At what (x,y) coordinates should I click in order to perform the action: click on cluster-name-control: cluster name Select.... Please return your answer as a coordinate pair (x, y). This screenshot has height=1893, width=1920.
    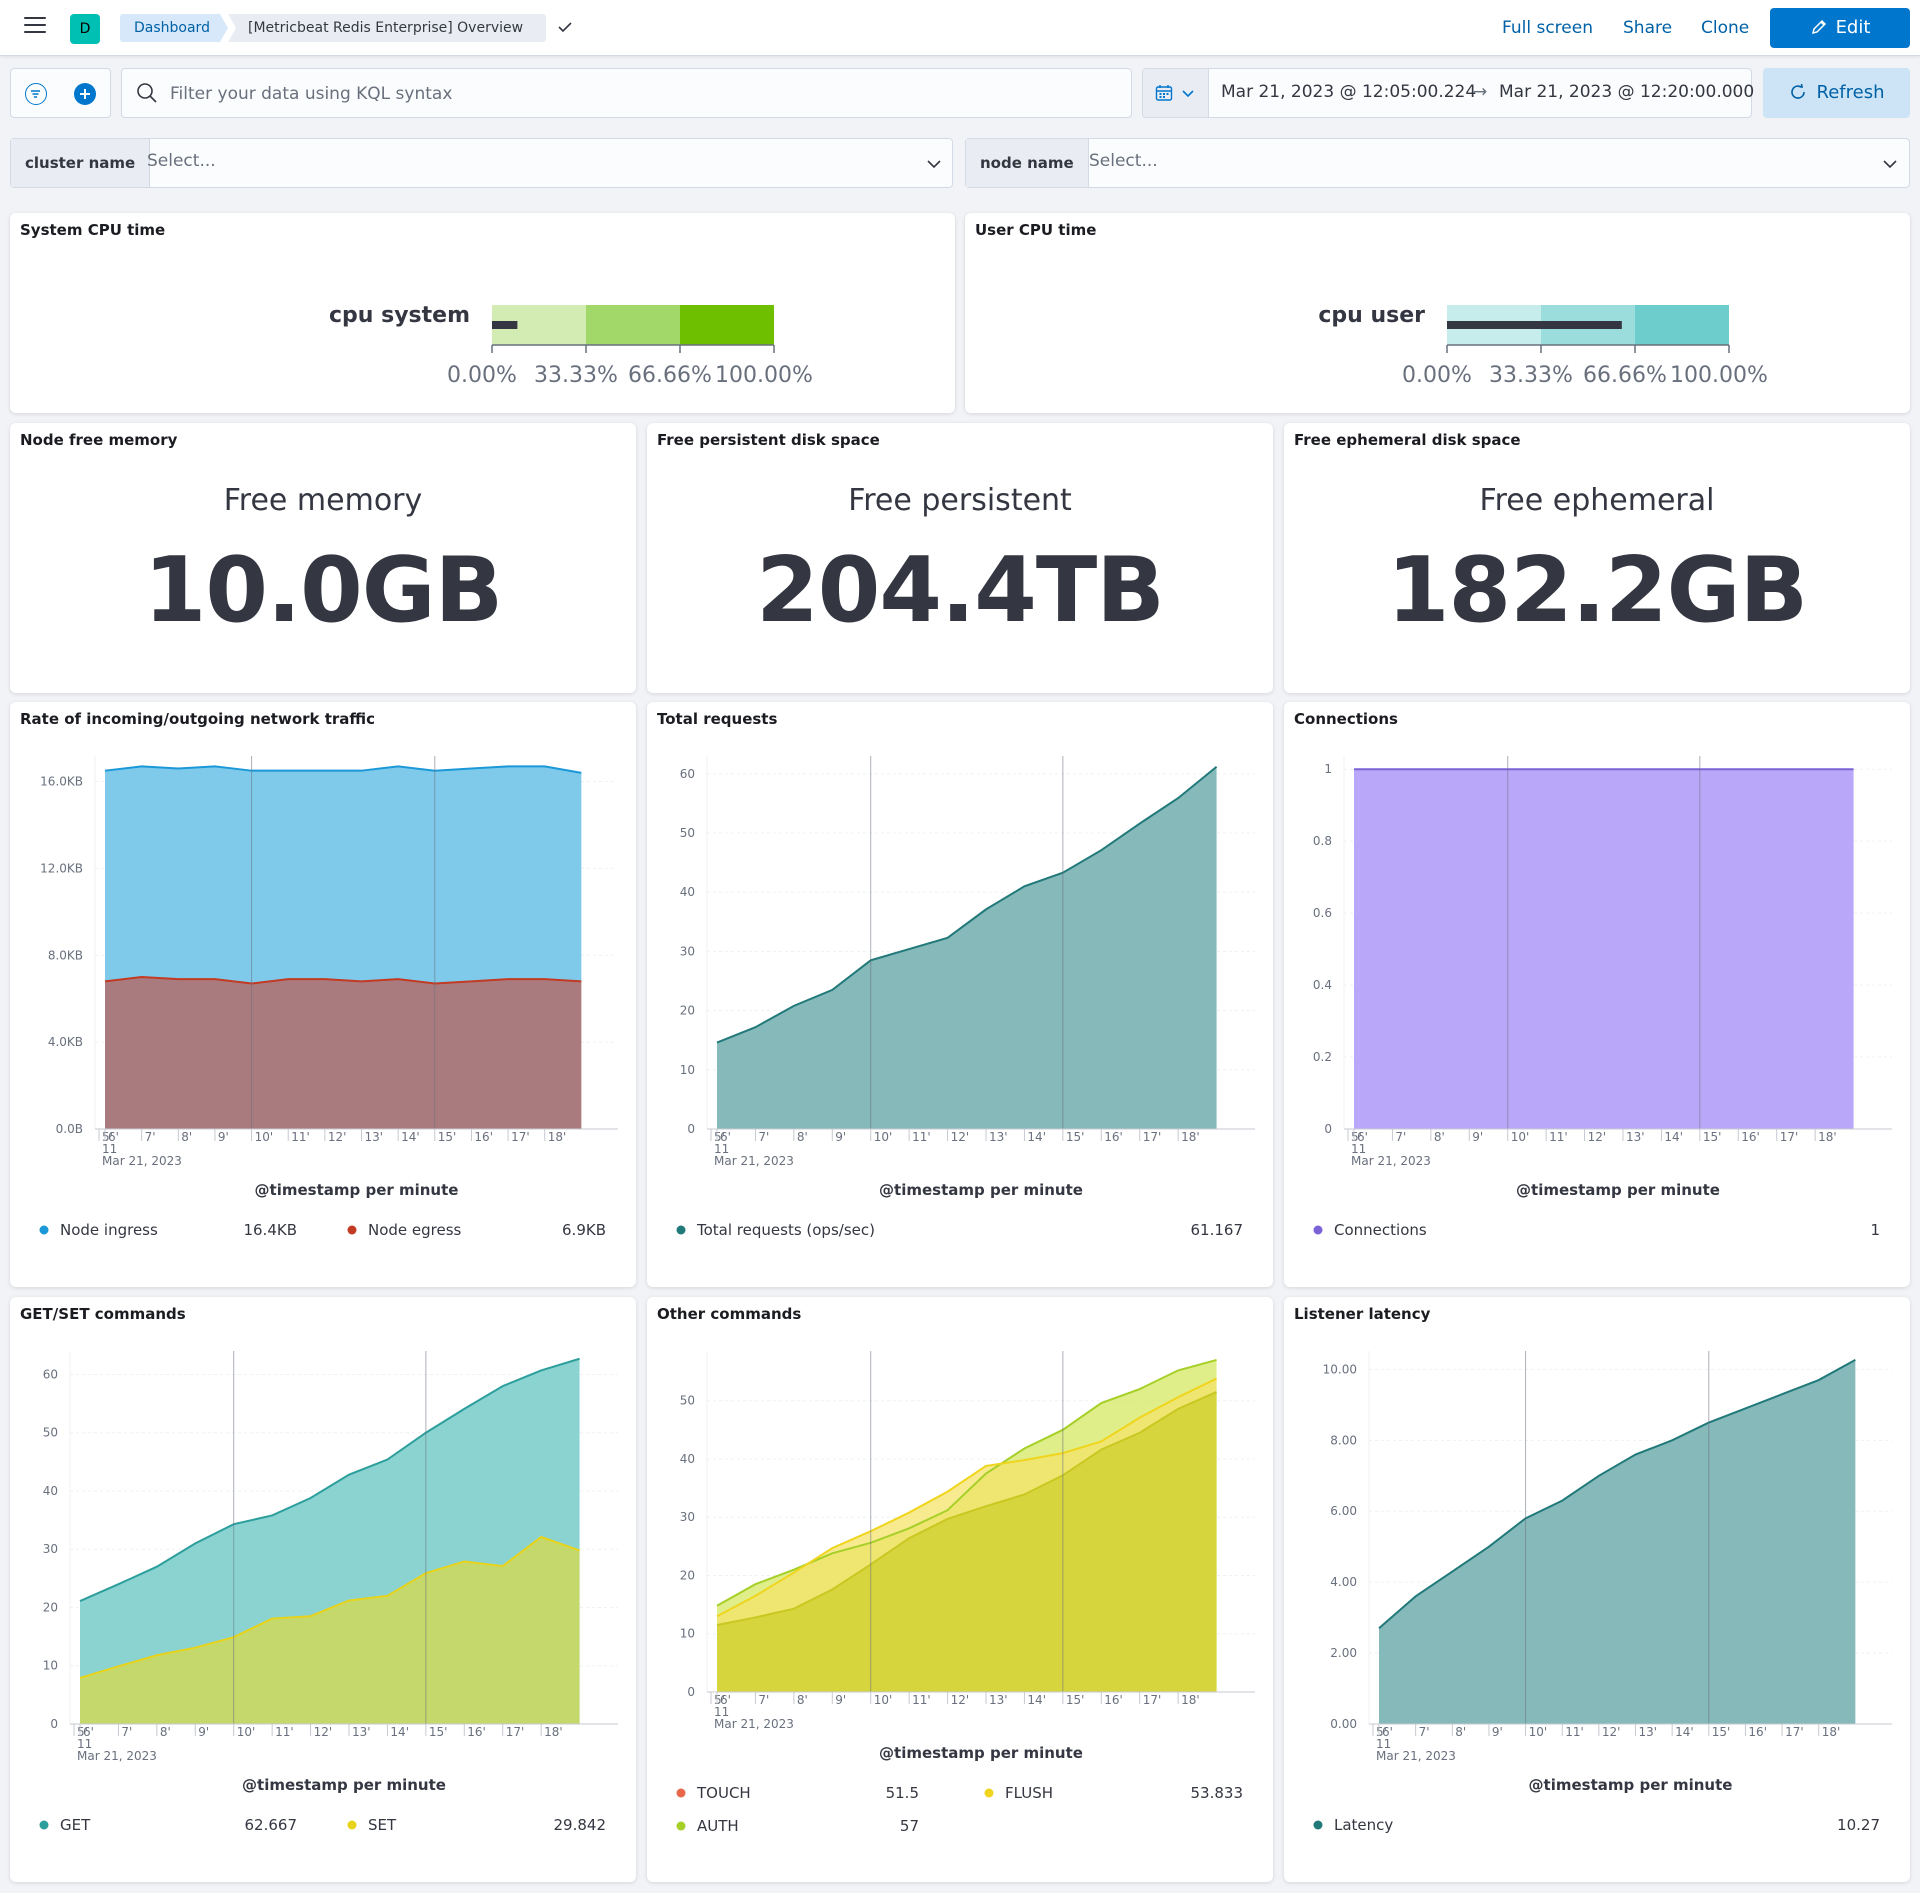
    Looking at the image, I should click on (481, 163).